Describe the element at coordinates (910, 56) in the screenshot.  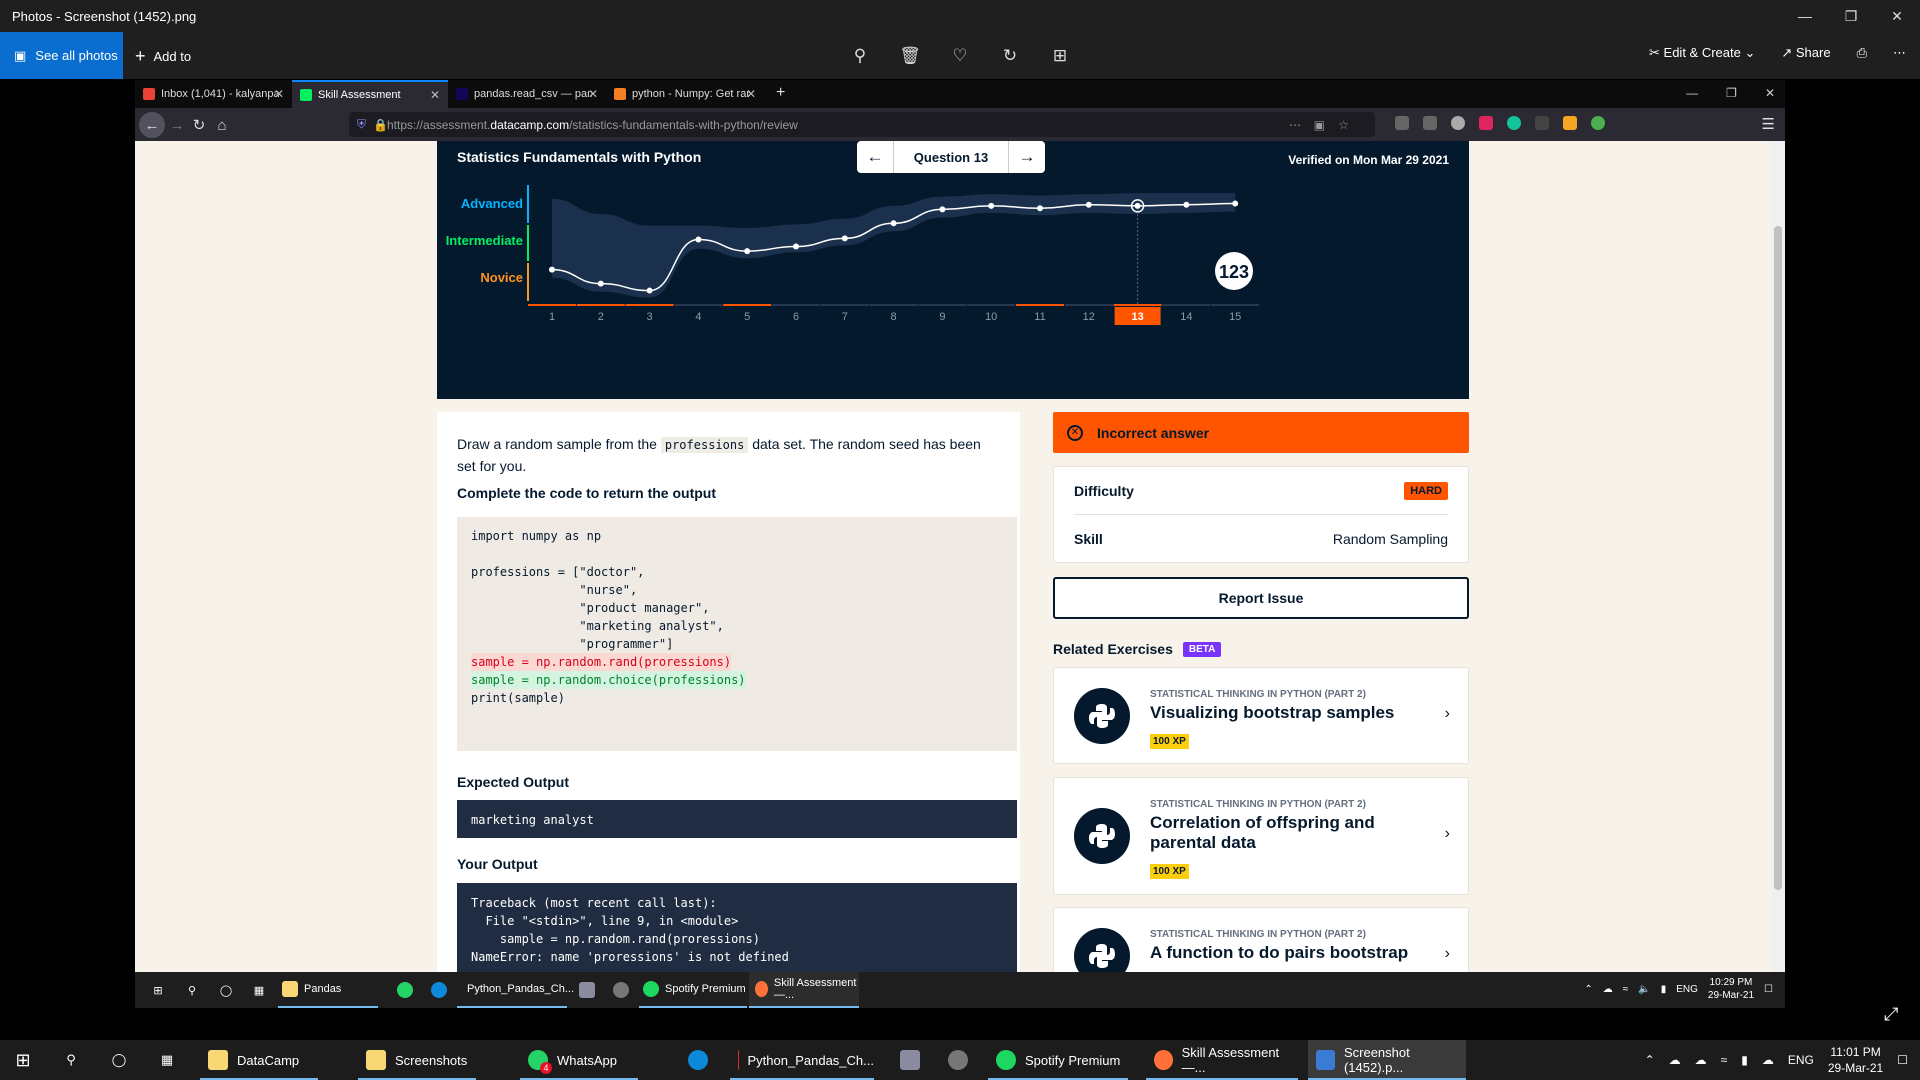
I see `delete-icon: 🗑` at that location.